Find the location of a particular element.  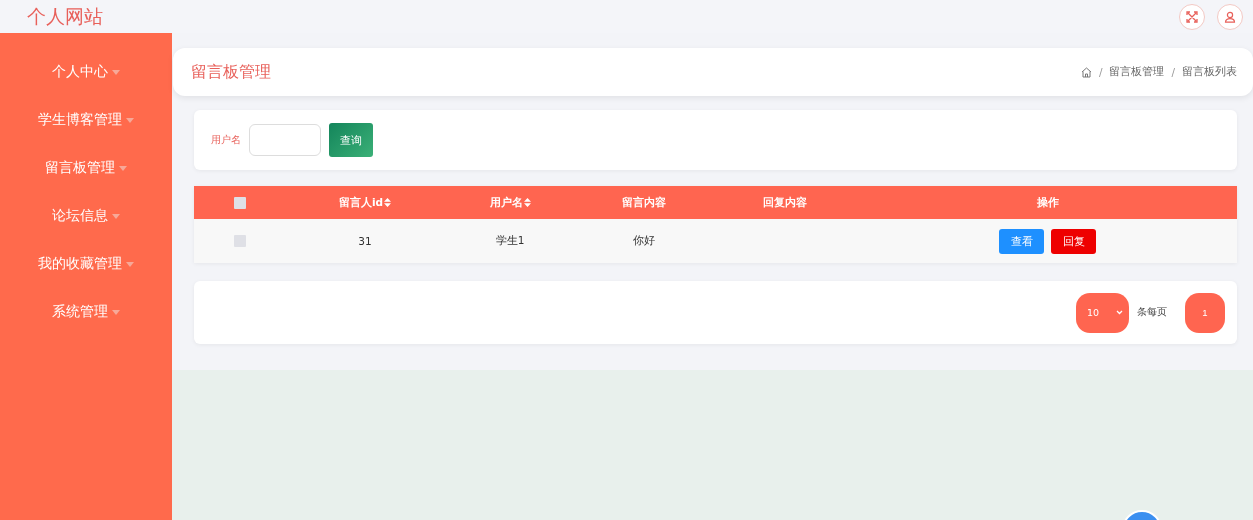

user-button is located at coordinates (1230, 16).